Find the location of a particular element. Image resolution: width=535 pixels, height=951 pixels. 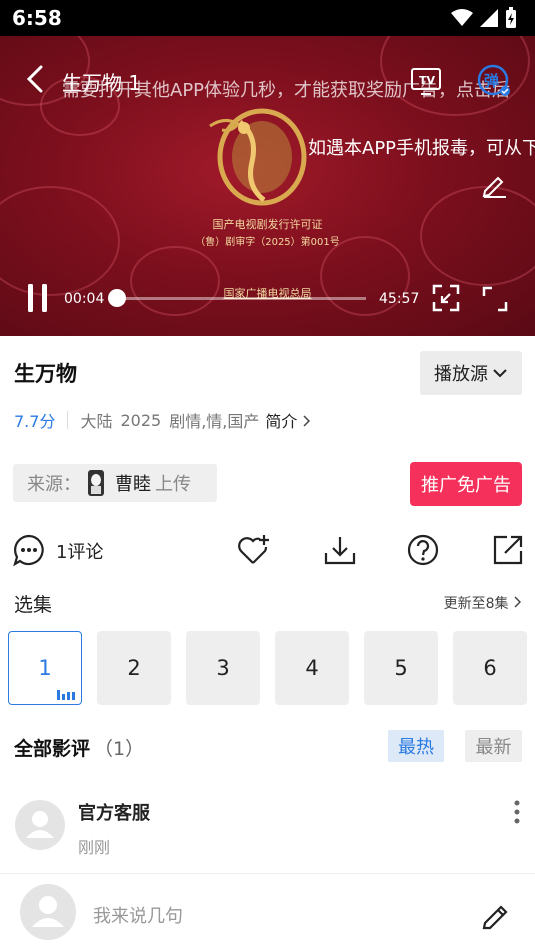

fullscreen-icon is located at coordinates (495, 299).